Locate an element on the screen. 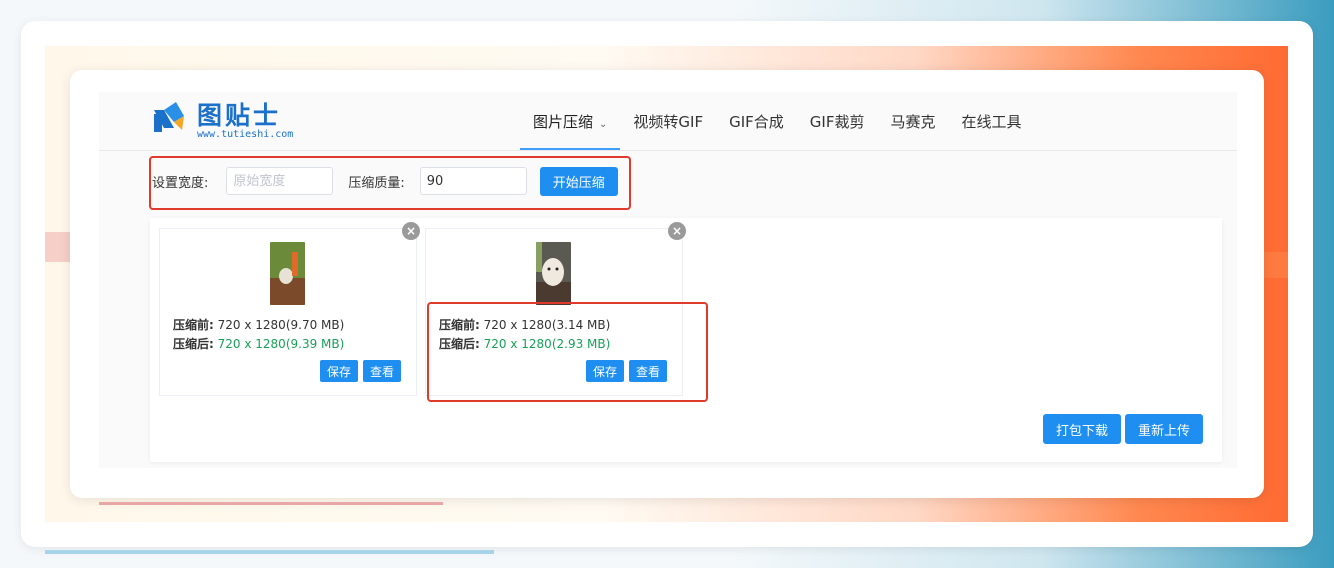 The height and width of the screenshot is (568, 1334). nav-mosaic: 马赛克 is located at coordinates (912, 121).